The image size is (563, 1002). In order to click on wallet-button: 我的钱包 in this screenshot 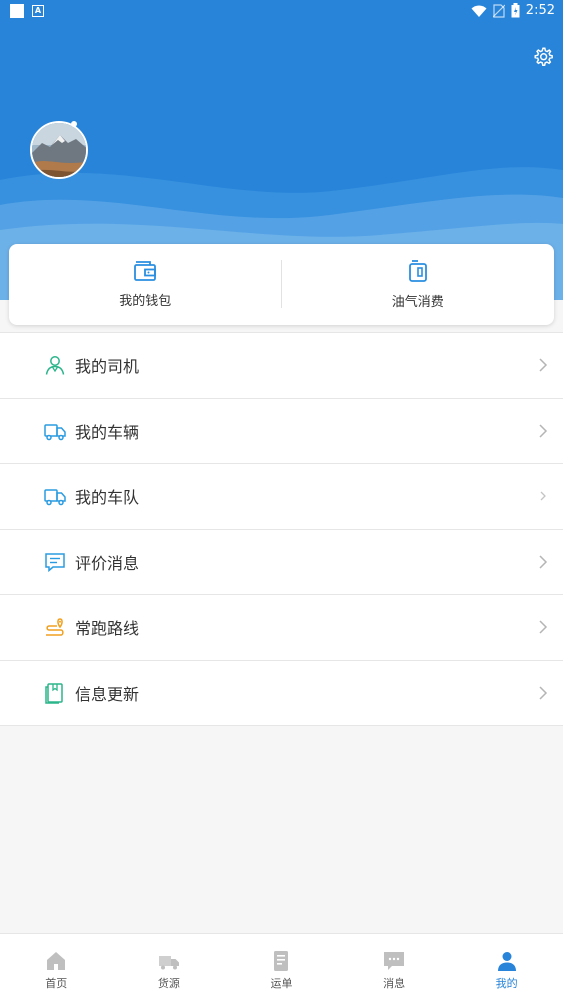, I will do `click(145, 284)`.